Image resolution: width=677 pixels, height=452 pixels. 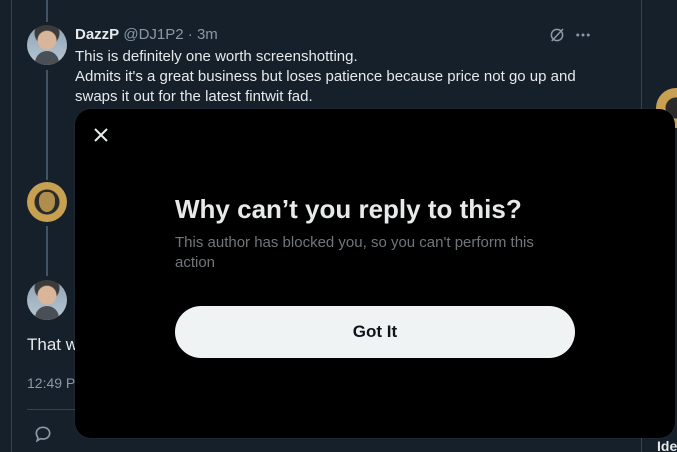 I want to click on close-button, so click(x=101, y=135).